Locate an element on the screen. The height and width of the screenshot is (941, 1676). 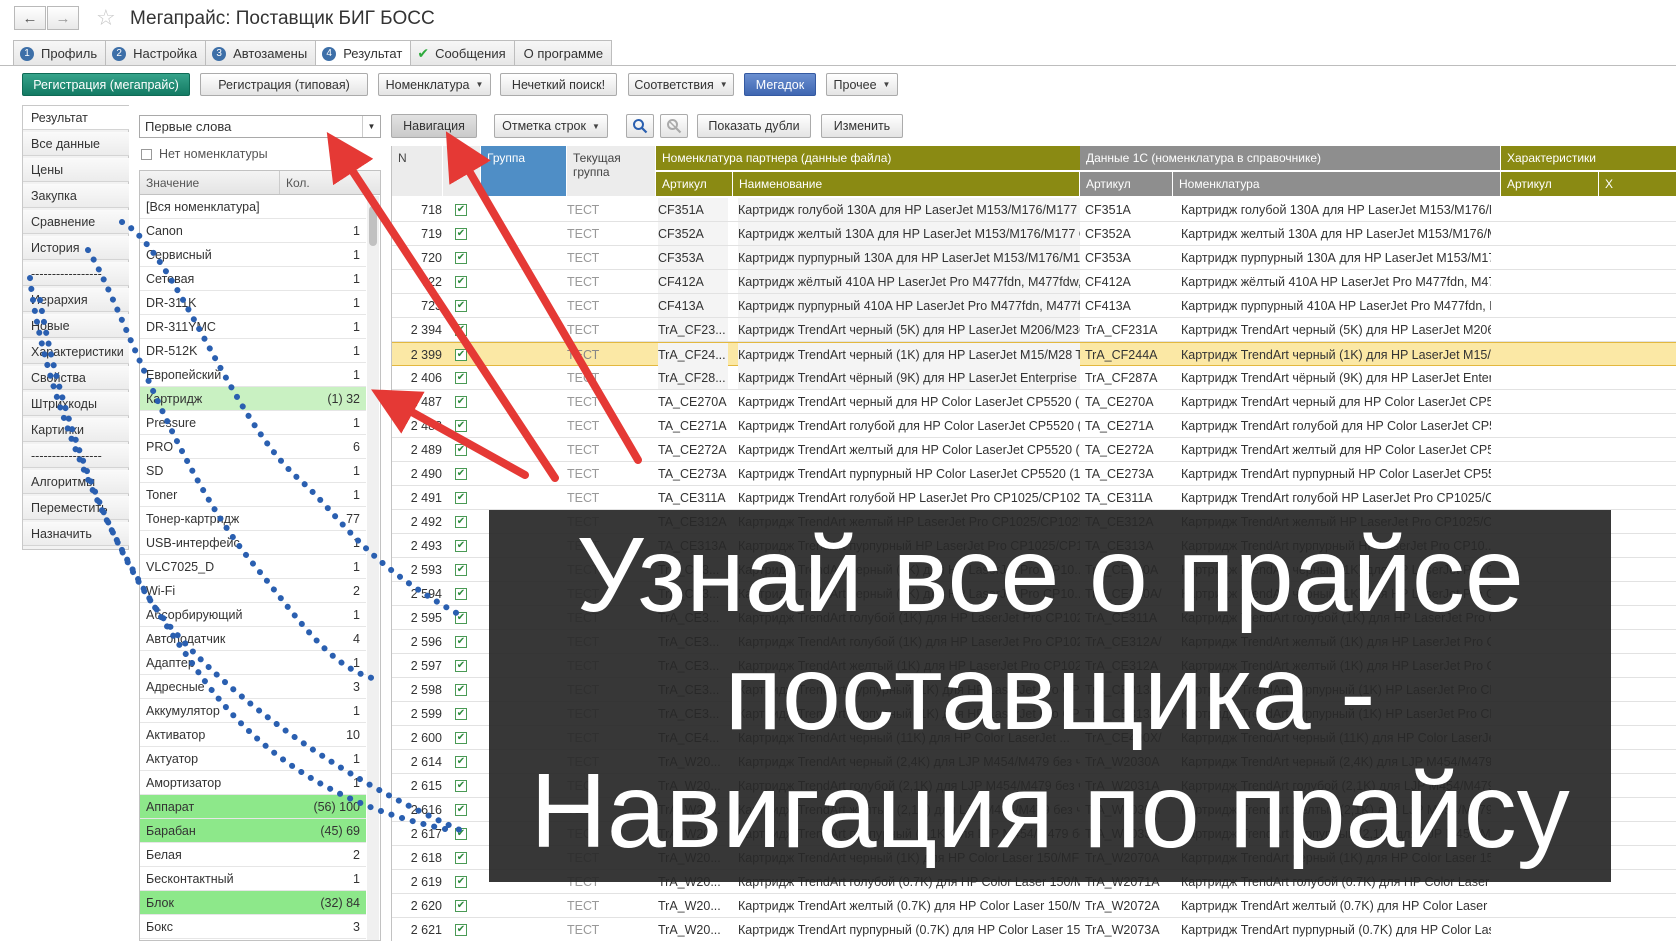
value-row: Актуатор 1 is located at coordinates (253, 759).